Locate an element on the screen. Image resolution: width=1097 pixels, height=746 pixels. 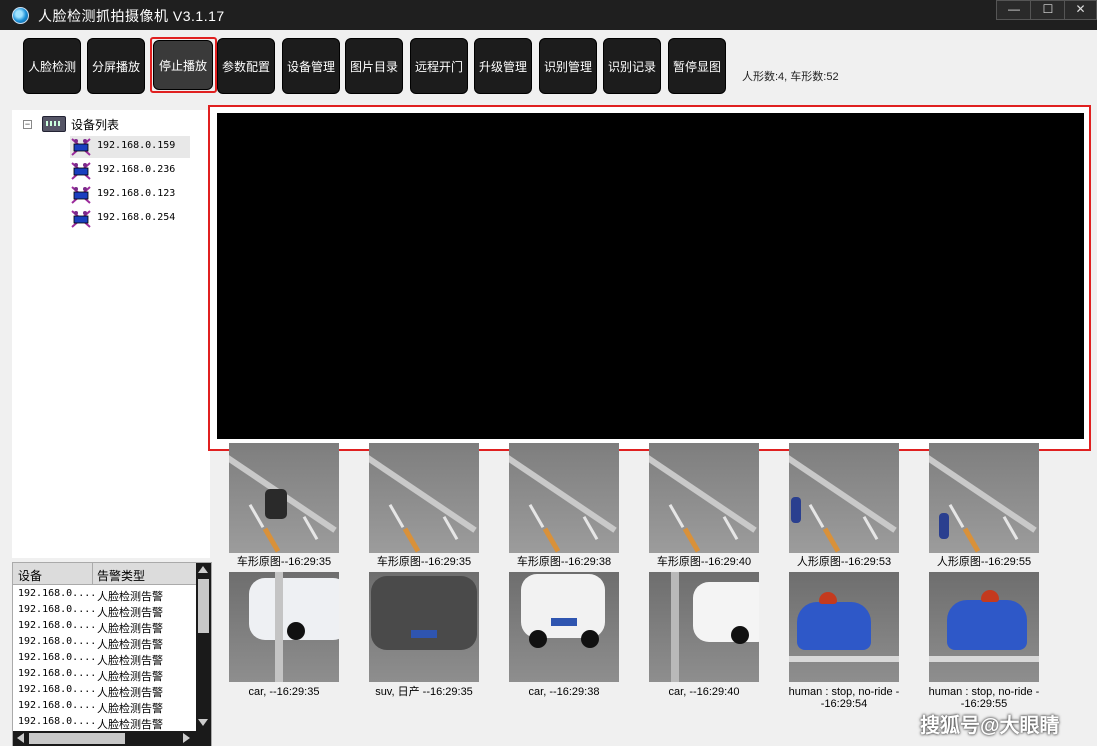
device-group-icon is located at coordinates (54, 124).